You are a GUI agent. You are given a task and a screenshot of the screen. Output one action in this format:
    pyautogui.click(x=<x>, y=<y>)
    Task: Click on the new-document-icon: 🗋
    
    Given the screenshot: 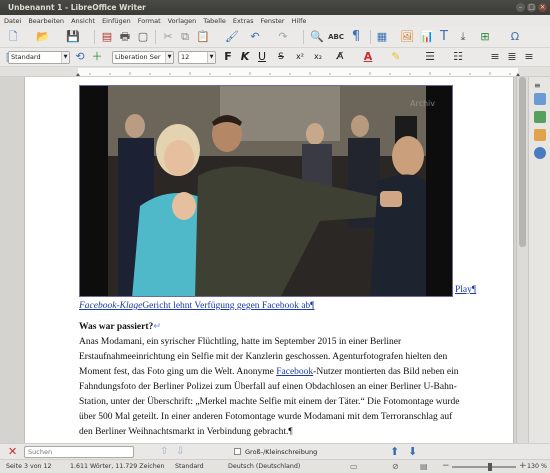 What is the action you would take?
    pyautogui.click(x=13, y=37)
    